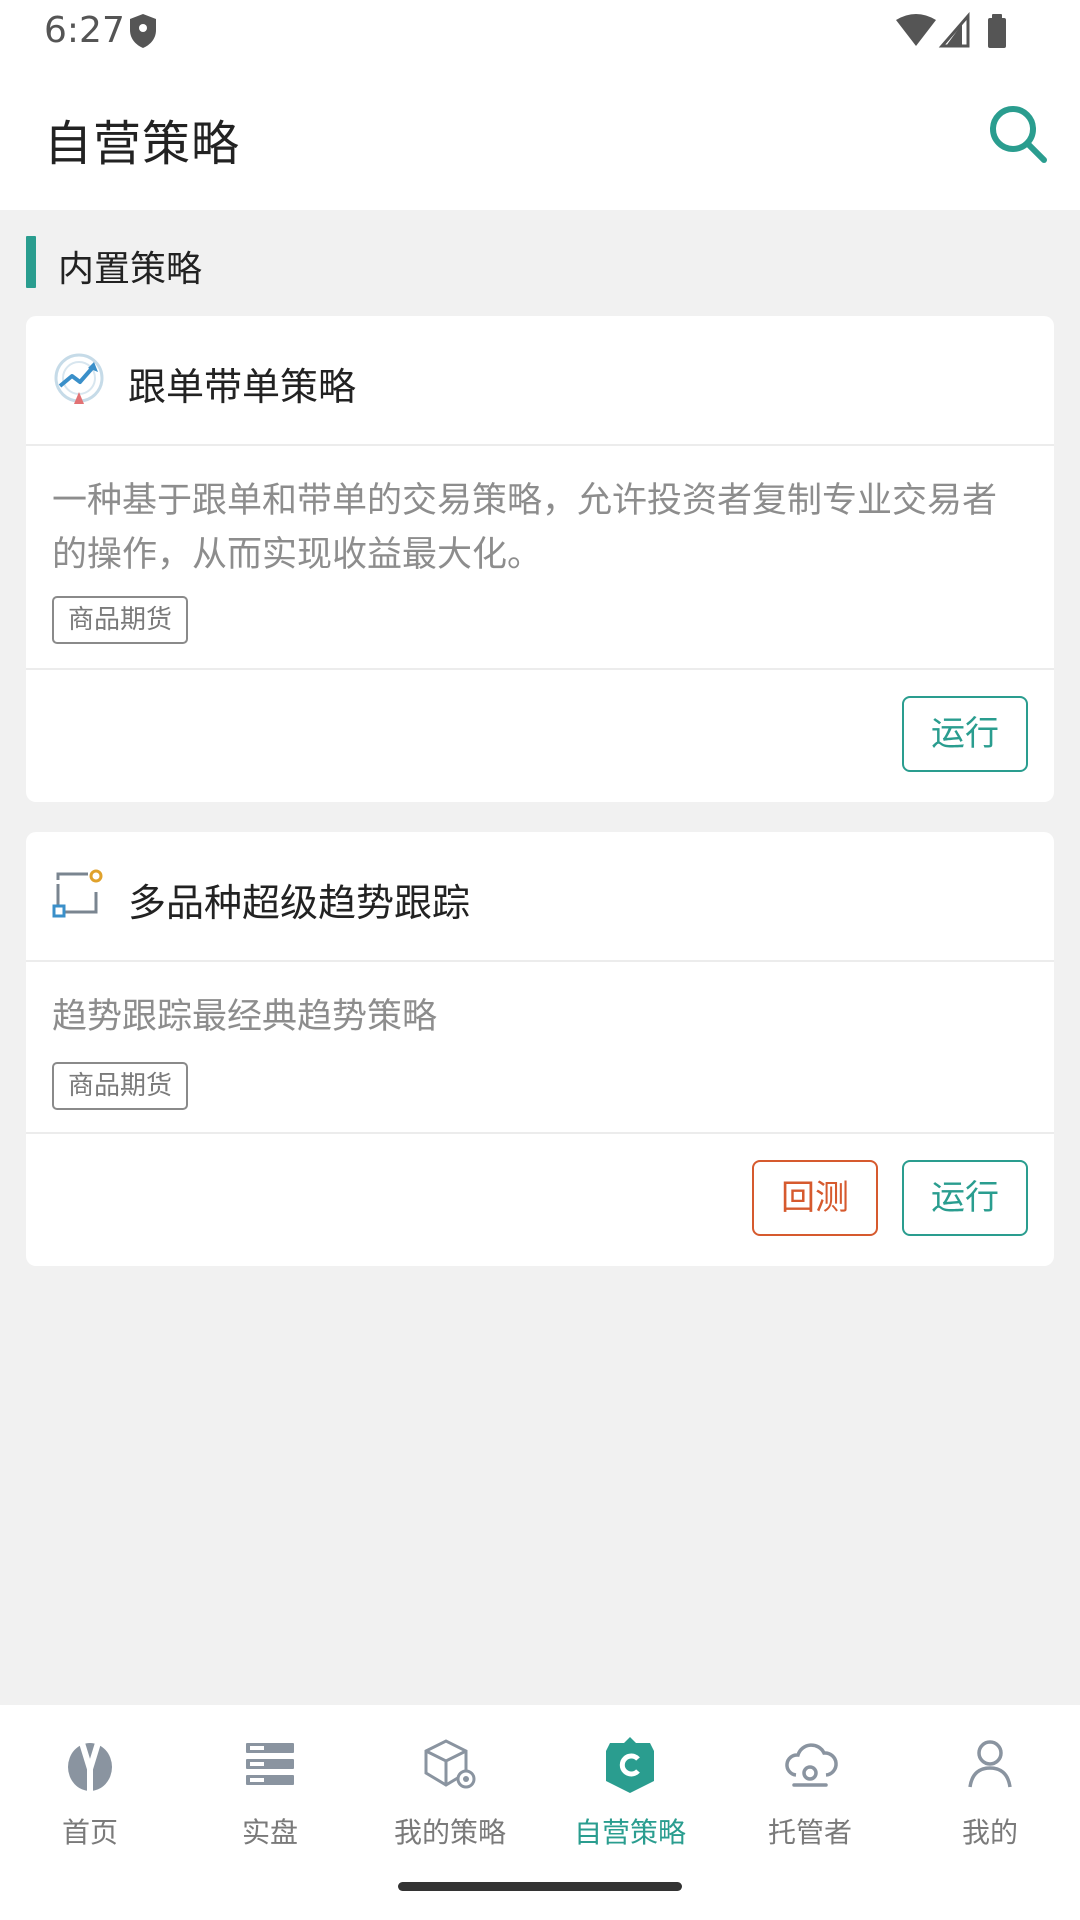  I want to click on user-icon, so click(990, 1764).